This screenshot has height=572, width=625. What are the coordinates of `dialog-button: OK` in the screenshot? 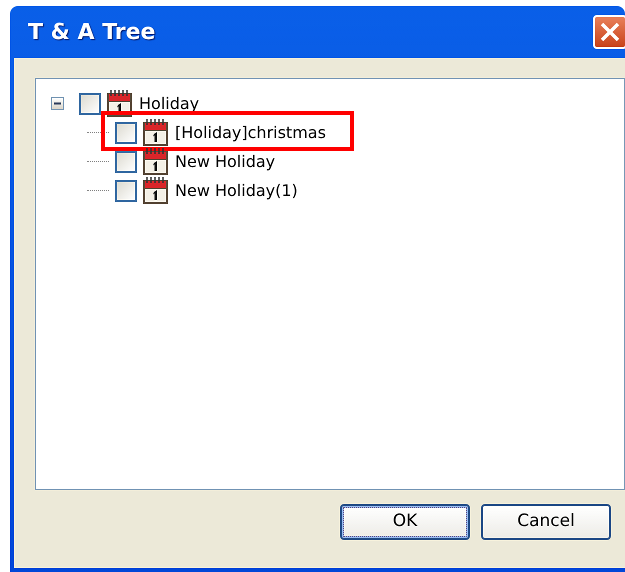 It's located at (405, 522).